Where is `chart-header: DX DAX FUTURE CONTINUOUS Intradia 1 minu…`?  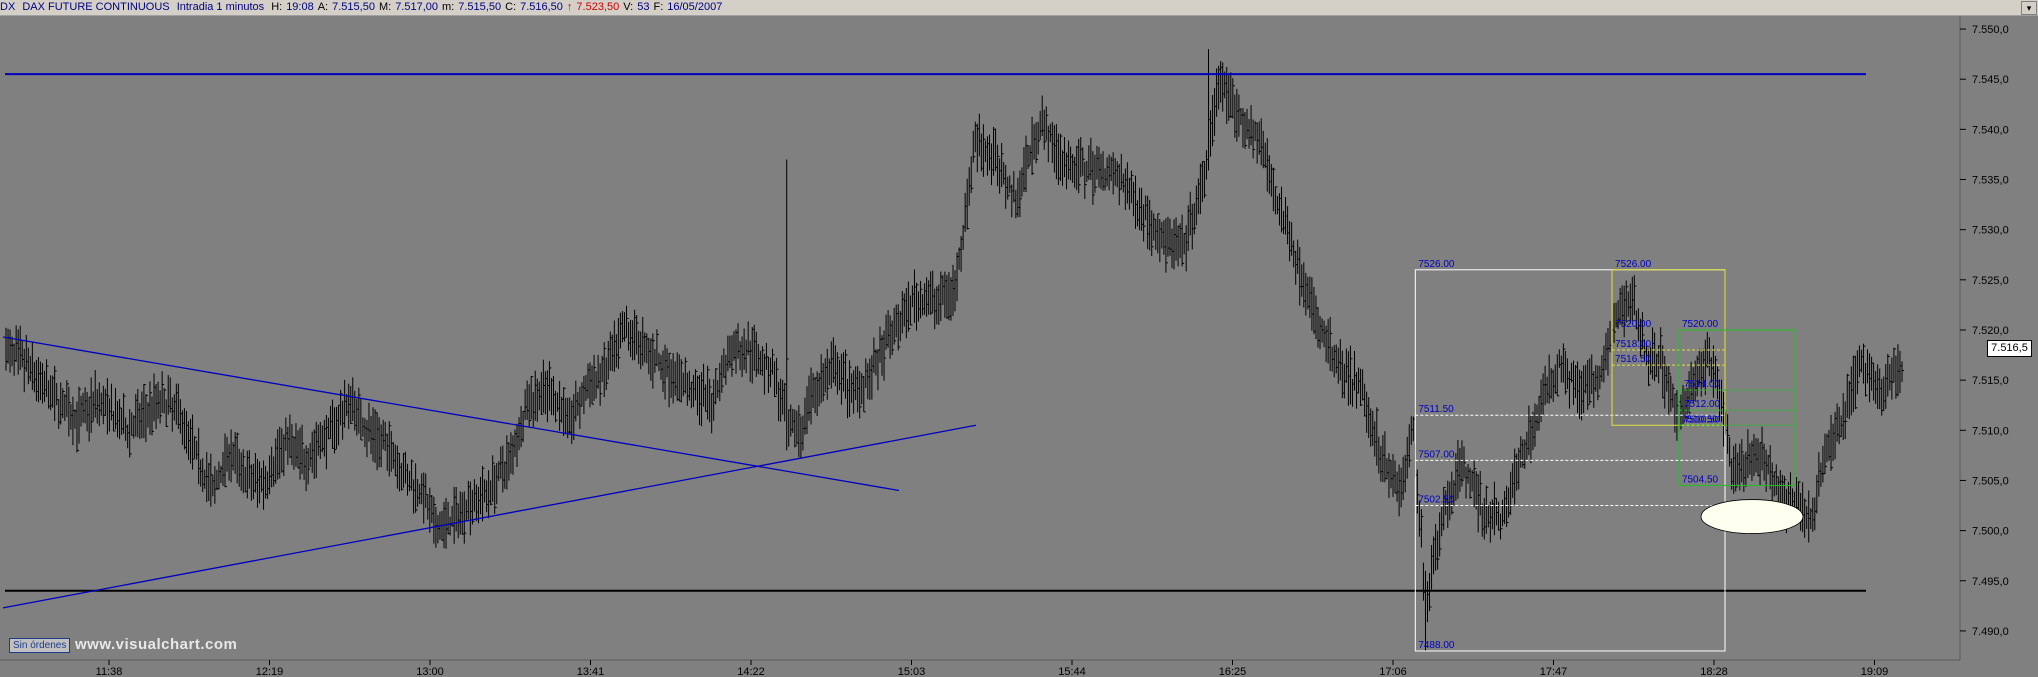
chart-header: DX DAX FUTURE CONTINUOUS Intradia 1 minu… is located at coordinates (1019, 8).